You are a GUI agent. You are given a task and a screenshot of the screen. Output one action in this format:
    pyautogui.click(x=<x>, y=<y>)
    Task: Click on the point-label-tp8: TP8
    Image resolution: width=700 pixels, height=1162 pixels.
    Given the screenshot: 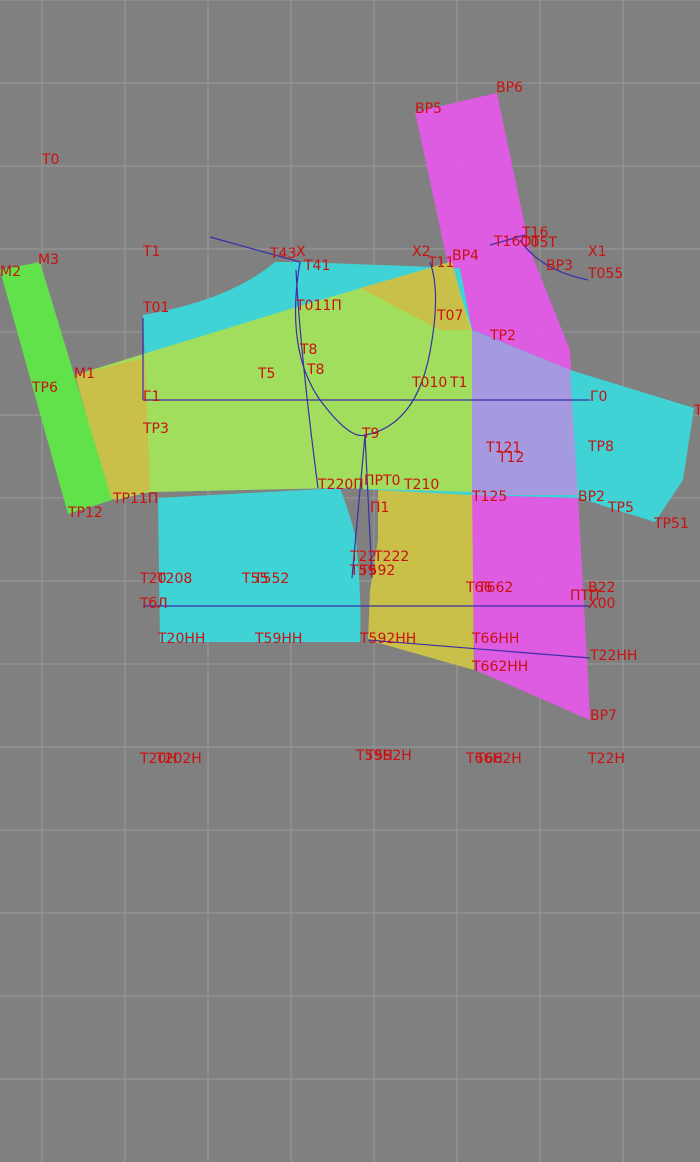 What is the action you would take?
    pyautogui.click(x=600, y=447)
    